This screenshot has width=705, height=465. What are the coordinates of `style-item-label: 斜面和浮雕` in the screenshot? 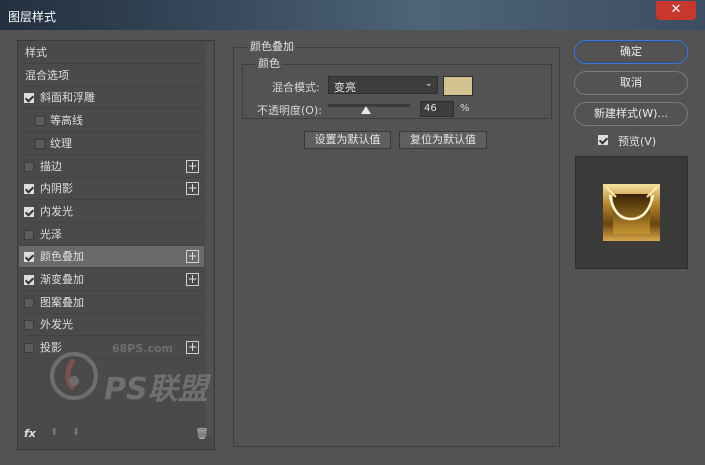 It's located at (67, 98).